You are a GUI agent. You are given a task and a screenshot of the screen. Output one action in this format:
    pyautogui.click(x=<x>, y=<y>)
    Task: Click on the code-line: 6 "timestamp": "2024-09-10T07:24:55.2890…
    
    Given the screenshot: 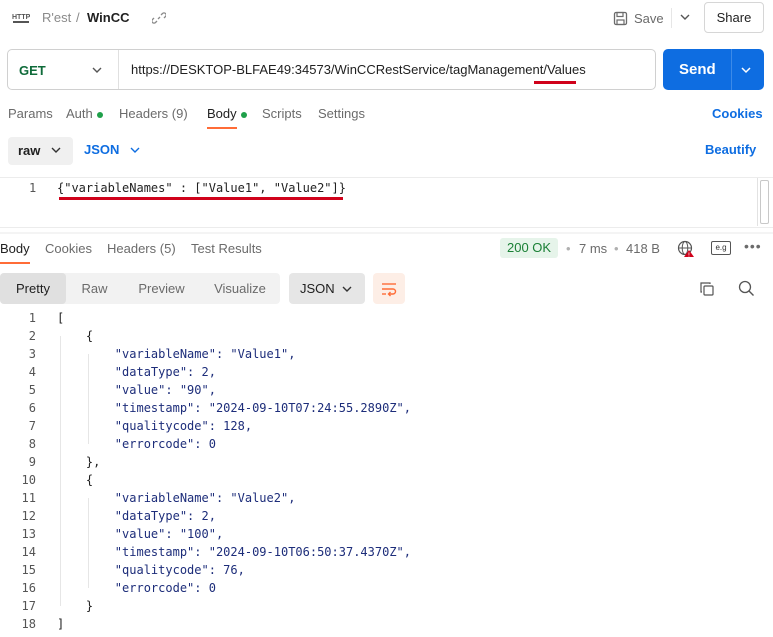 What is the action you would take?
    pyautogui.click(x=386, y=408)
    